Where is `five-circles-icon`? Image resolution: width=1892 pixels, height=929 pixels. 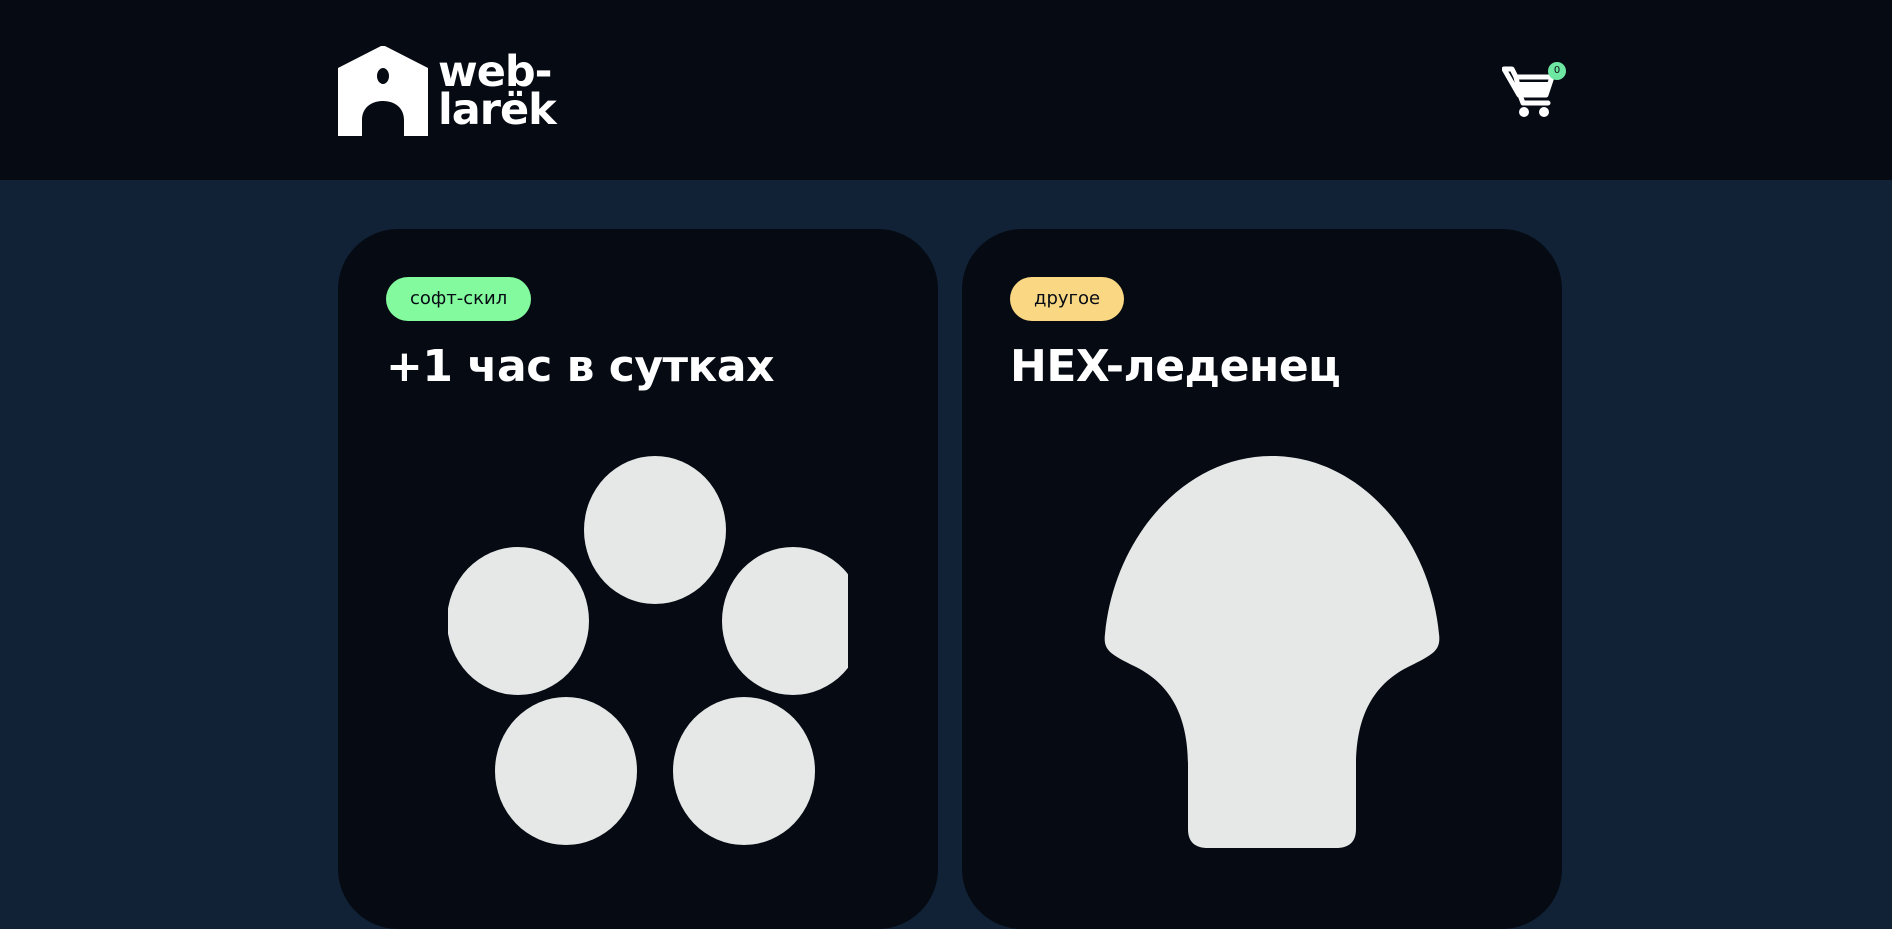
five-circles-icon is located at coordinates (648, 650).